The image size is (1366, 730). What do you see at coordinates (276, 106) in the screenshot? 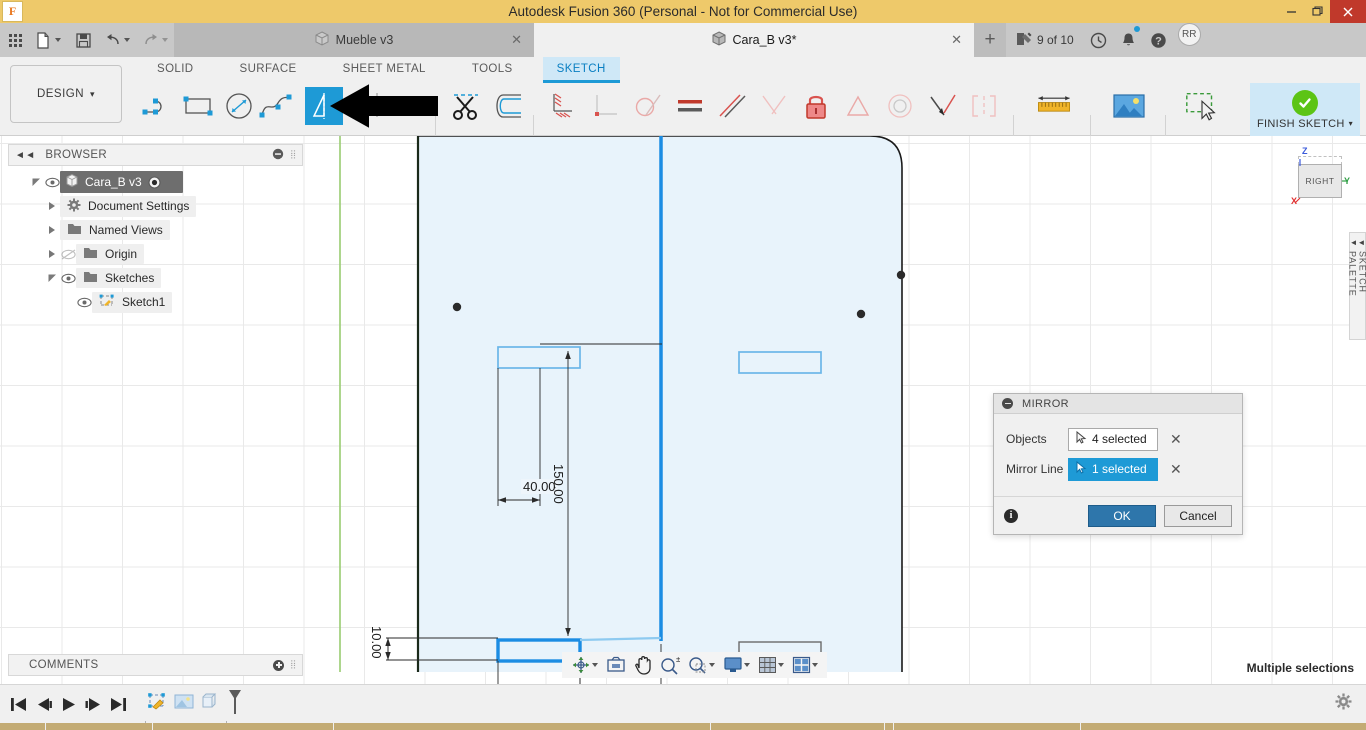
I see `spline-tool` at bounding box center [276, 106].